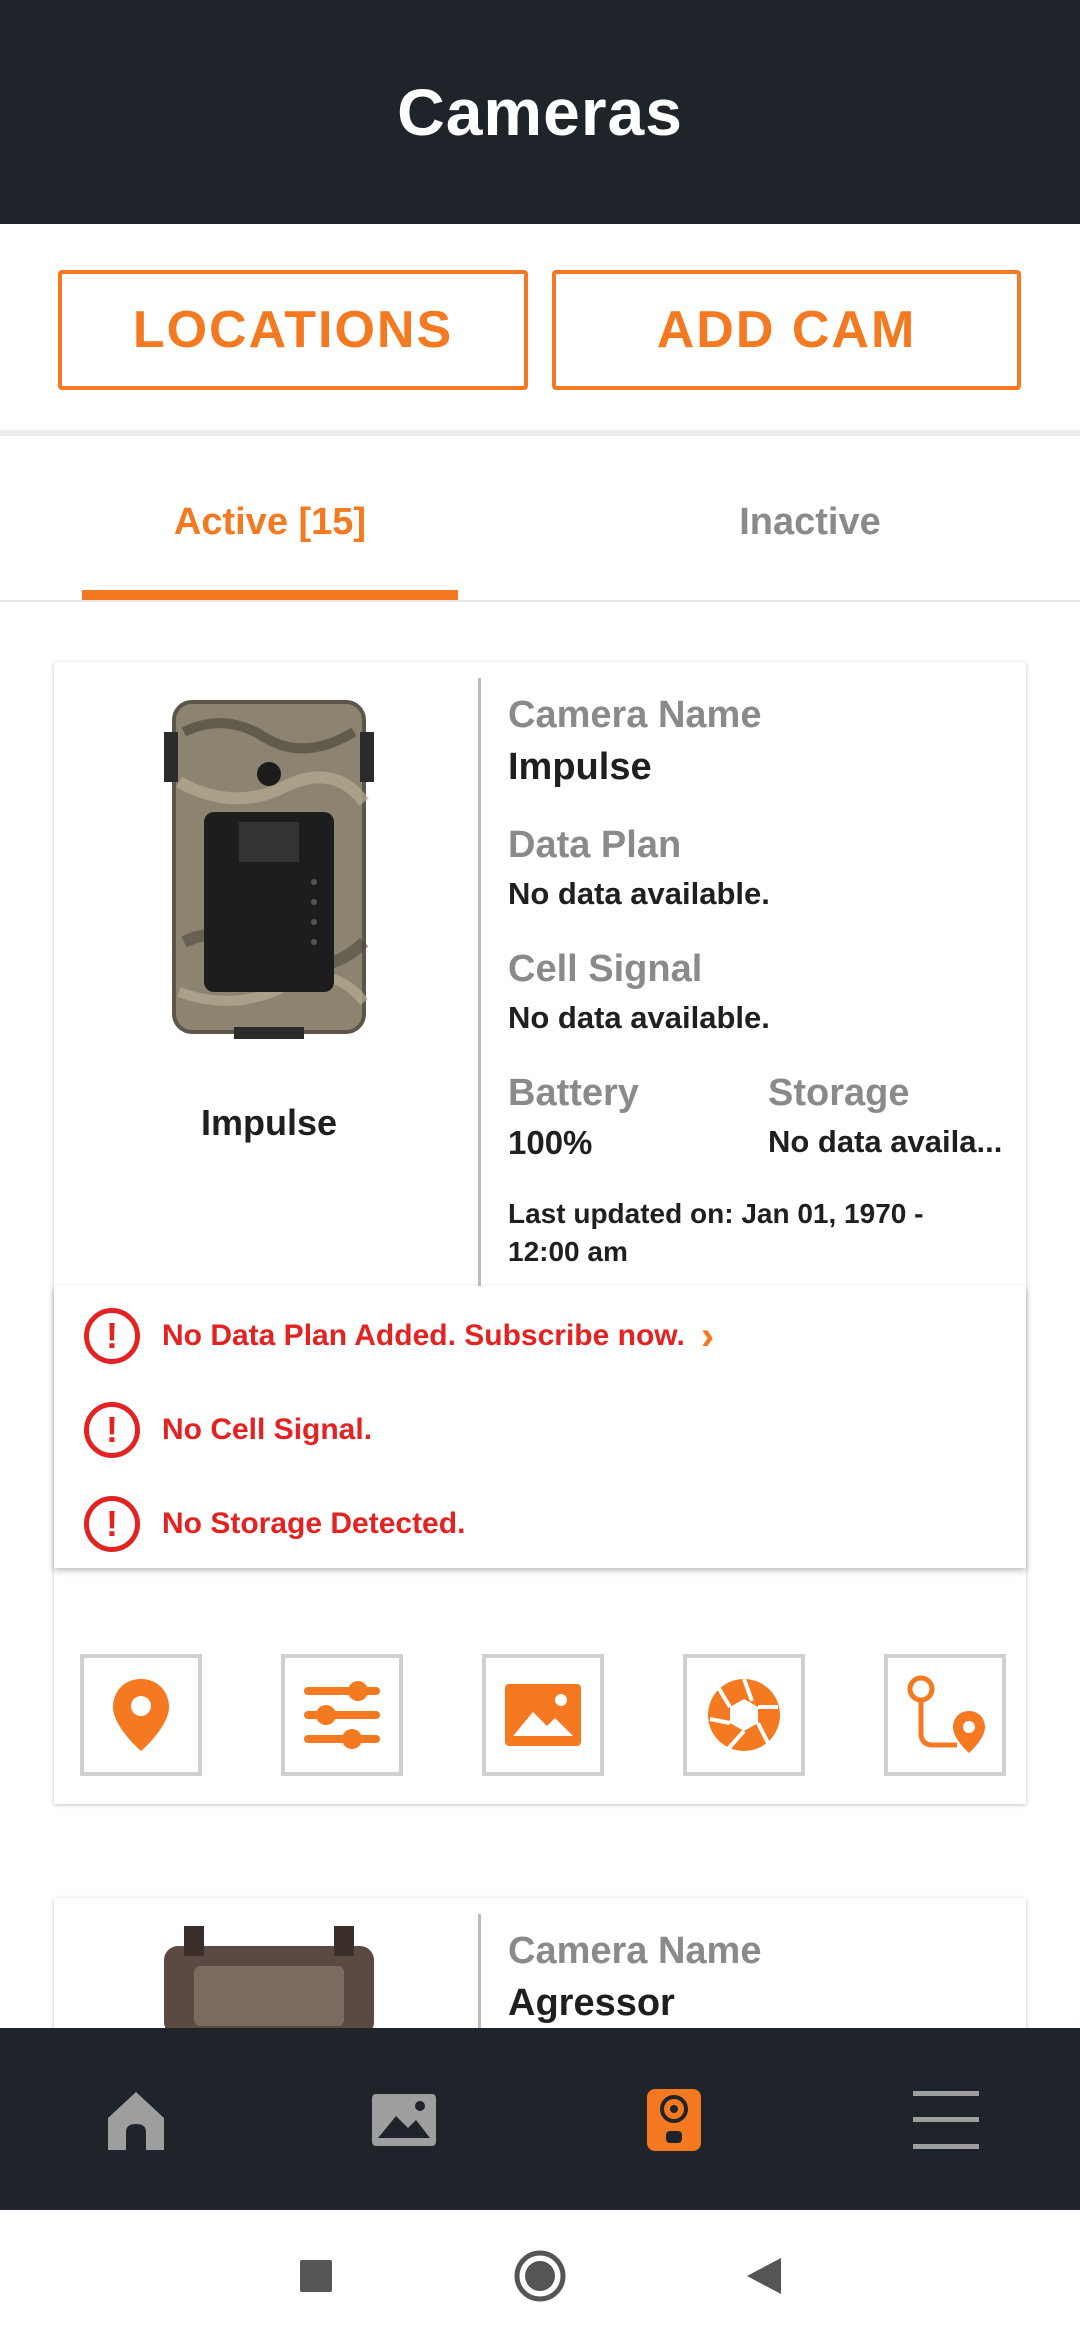  I want to click on location-pin-icon, so click(141, 1715).